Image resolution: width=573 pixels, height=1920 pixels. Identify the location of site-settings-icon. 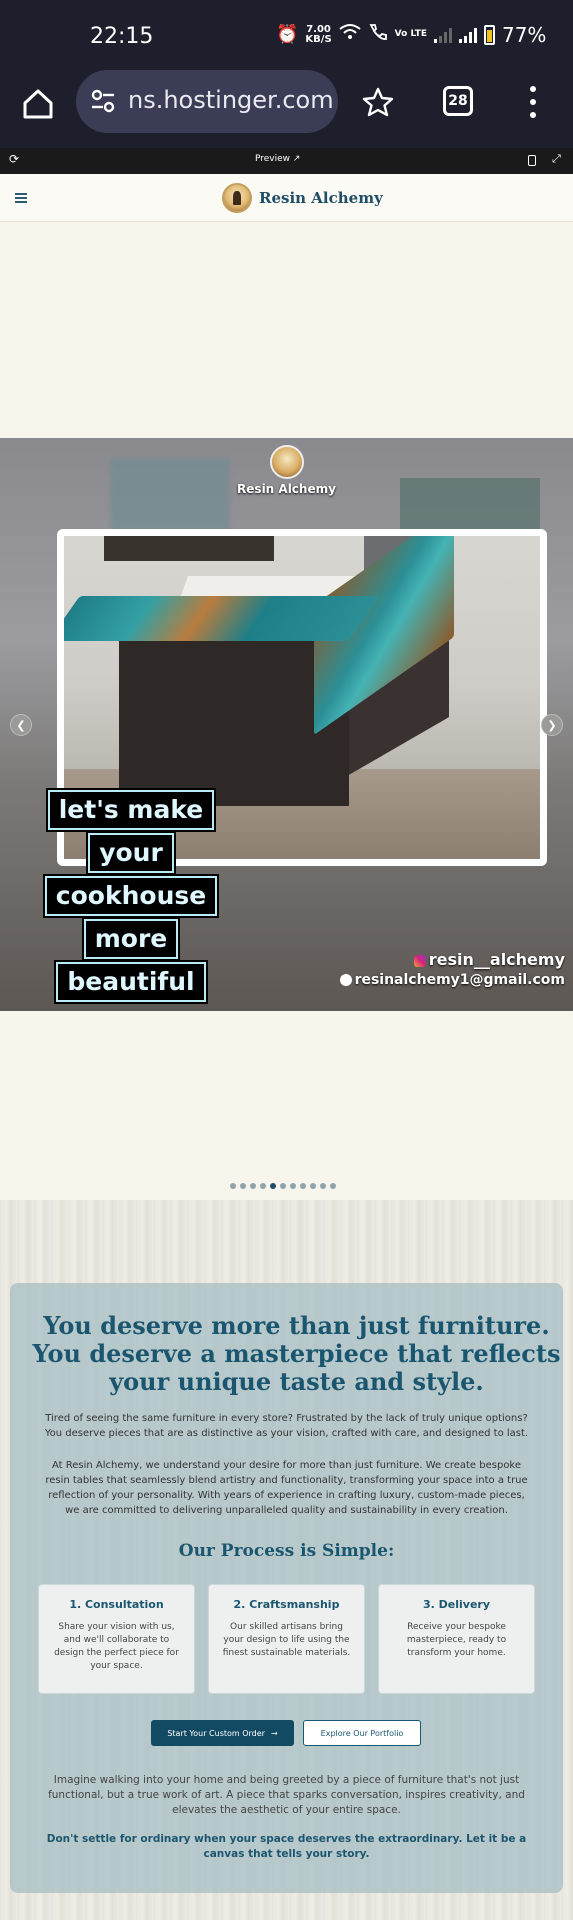
(103, 101).